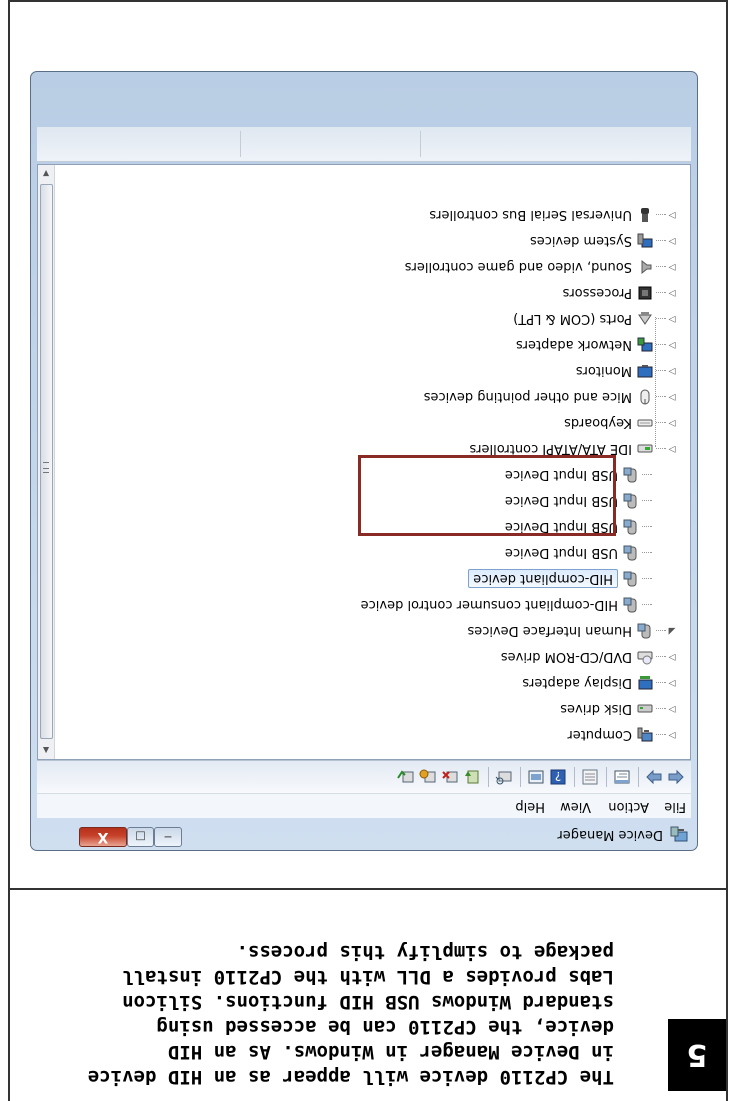 This screenshot has width=736, height=1101. What do you see at coordinates (555, 144) in the screenshot?
I see `status-cell` at bounding box center [555, 144].